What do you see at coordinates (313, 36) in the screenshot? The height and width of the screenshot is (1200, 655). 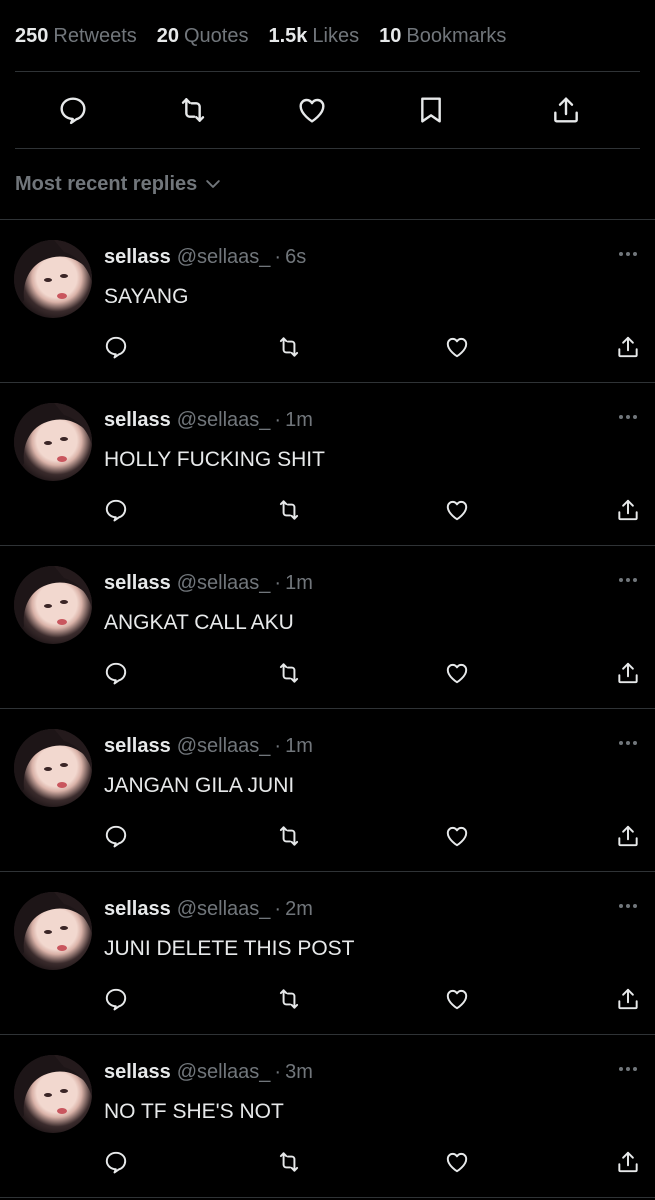 I see `likes-stat: 1.5k Likes` at bounding box center [313, 36].